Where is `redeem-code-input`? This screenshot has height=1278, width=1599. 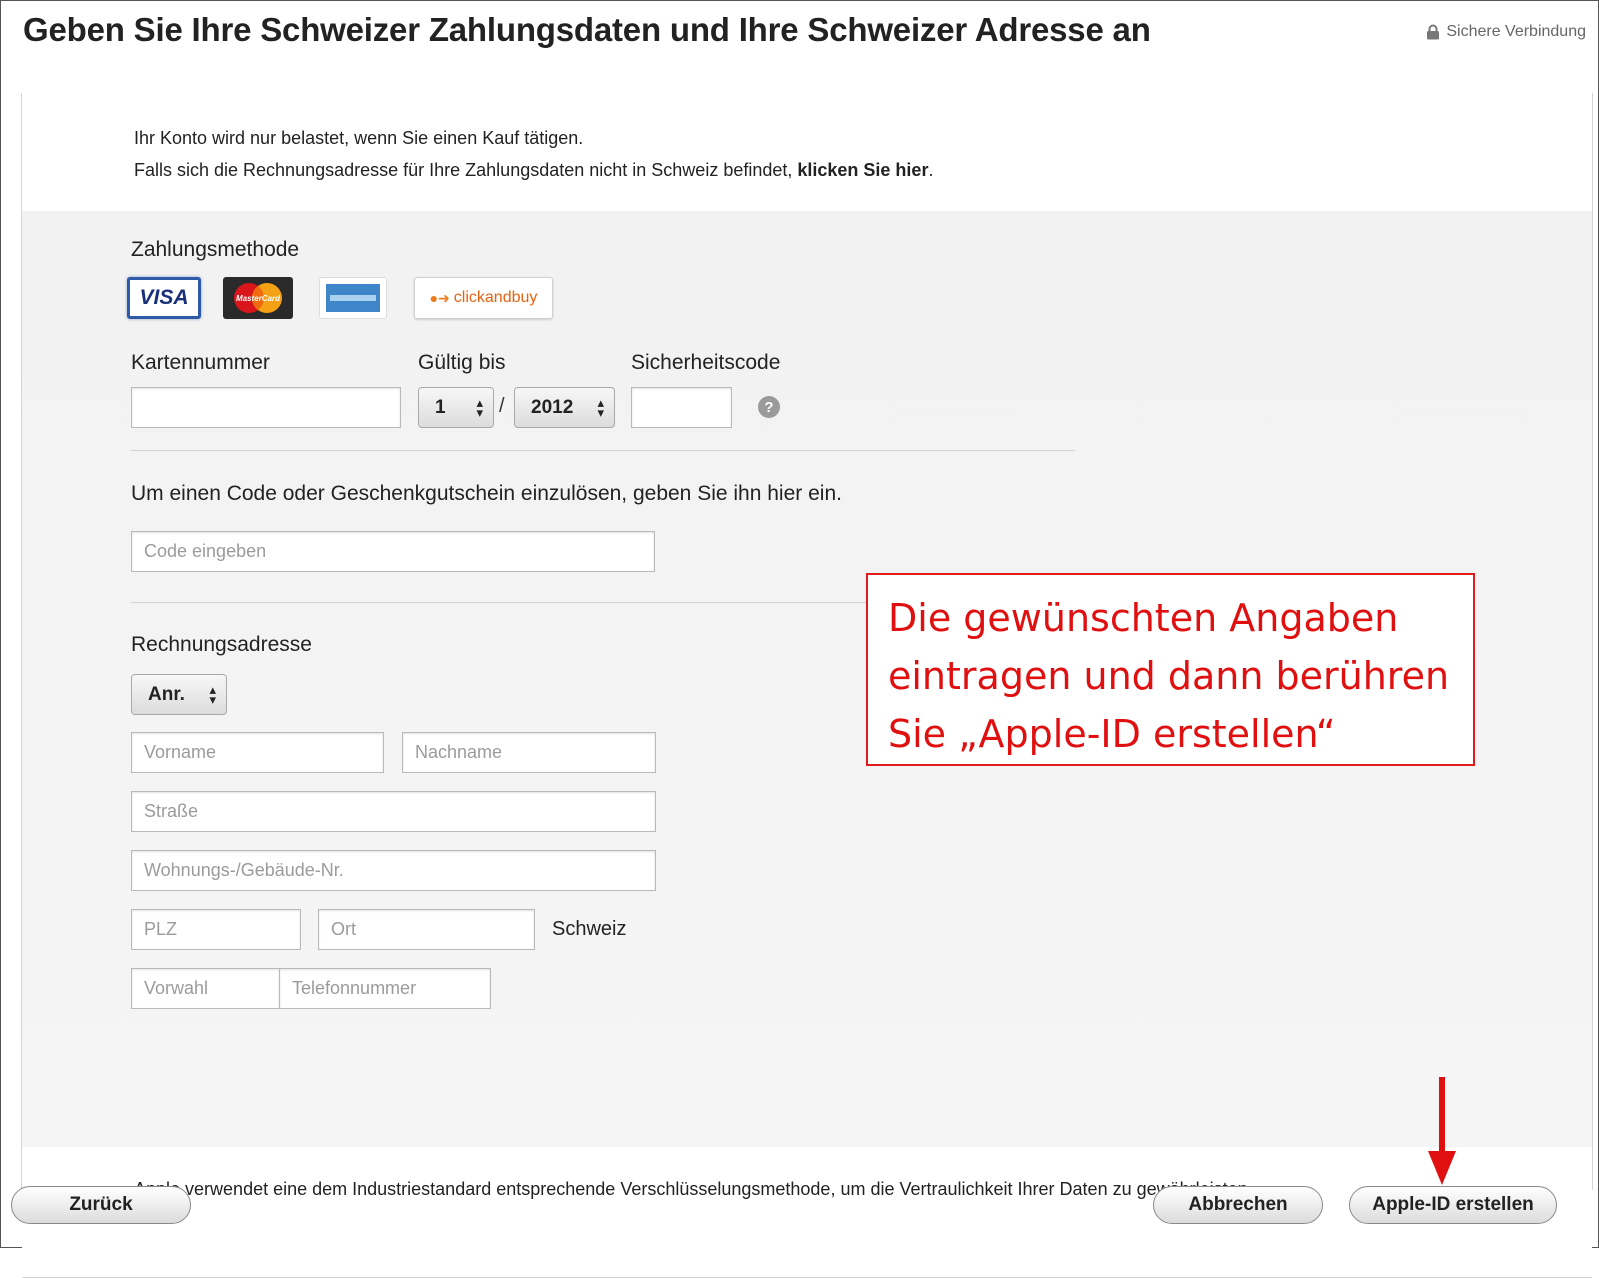
redeem-code-input is located at coordinates (393, 551).